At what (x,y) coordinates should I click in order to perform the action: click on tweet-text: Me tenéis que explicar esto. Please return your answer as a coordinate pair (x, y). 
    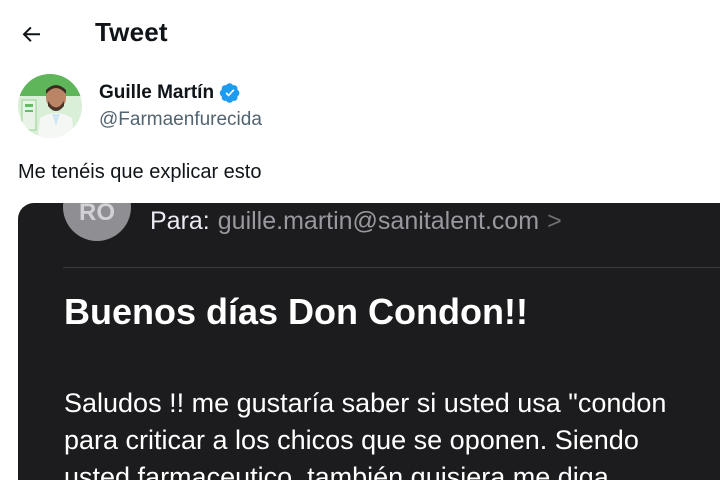
    Looking at the image, I should click on (140, 172).